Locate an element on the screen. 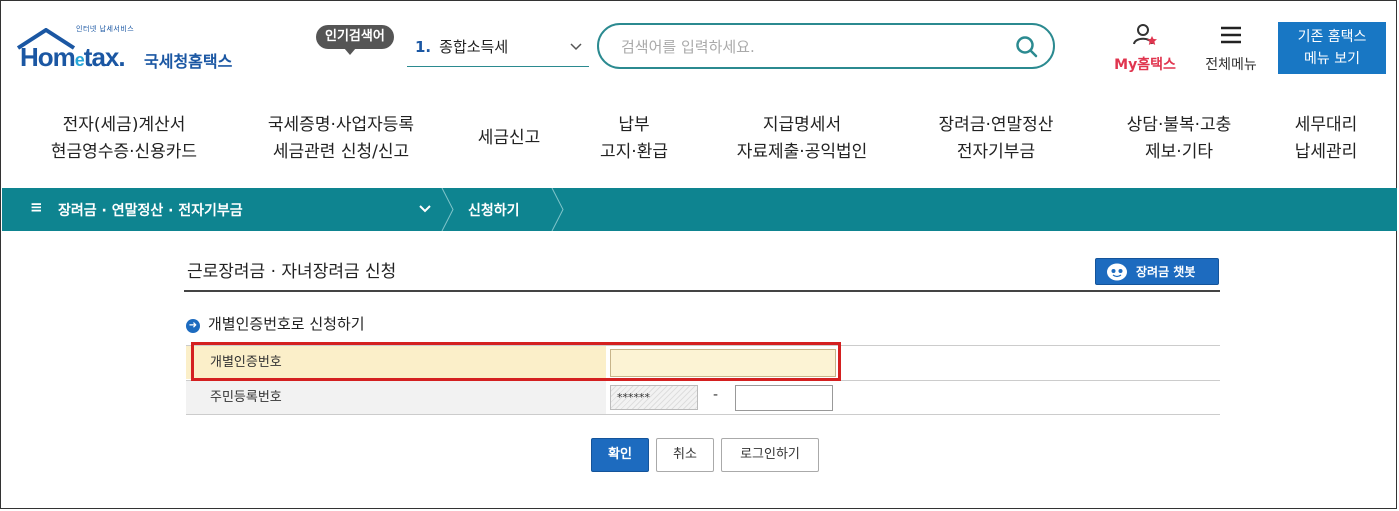 The image size is (1399, 511). nav-item-statements: 지급명세서 자료제출·공익법인 is located at coordinates (802, 139).